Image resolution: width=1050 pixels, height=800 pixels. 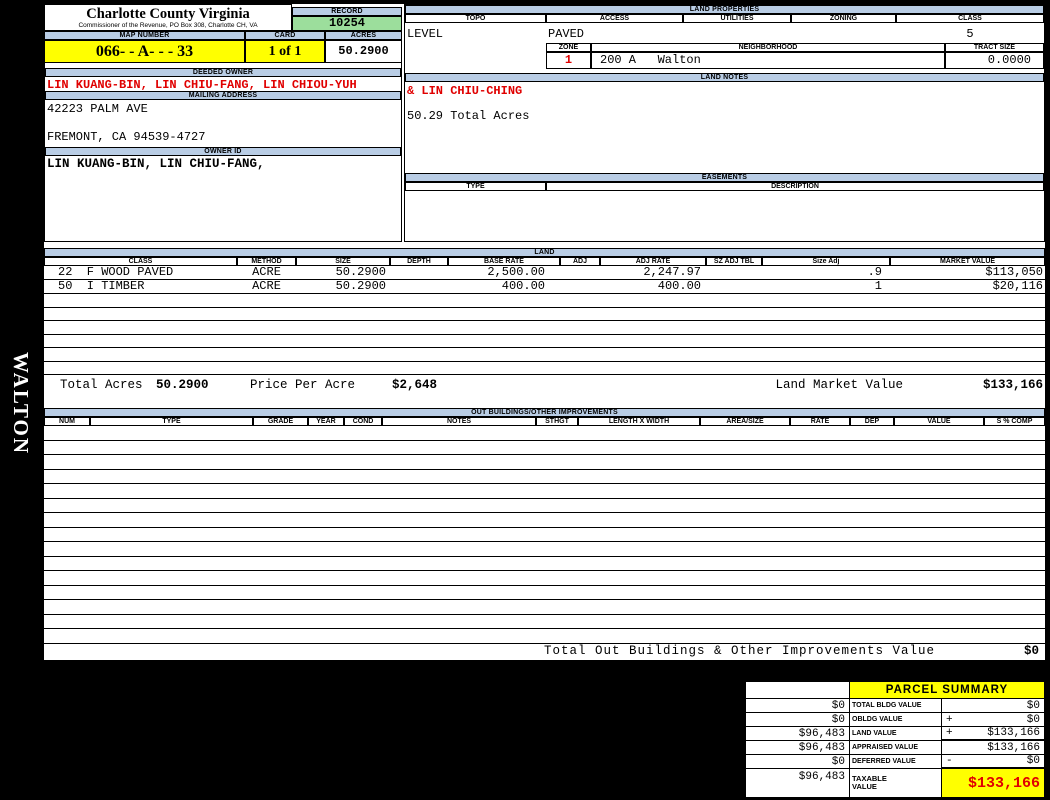 What do you see at coordinates (363, 421) in the screenshot?
I see `ob-col-header: COND` at bounding box center [363, 421].